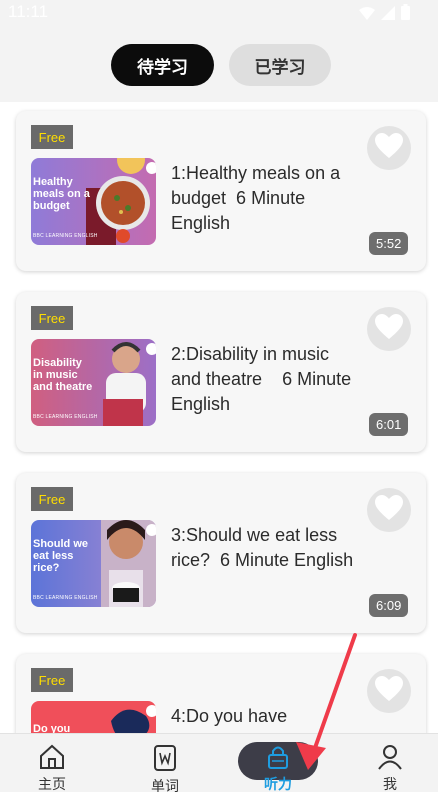 This screenshot has width=438, height=792. What do you see at coordinates (52, 728) in the screenshot?
I see `thumbnail-caption: Do you have` at bounding box center [52, 728].